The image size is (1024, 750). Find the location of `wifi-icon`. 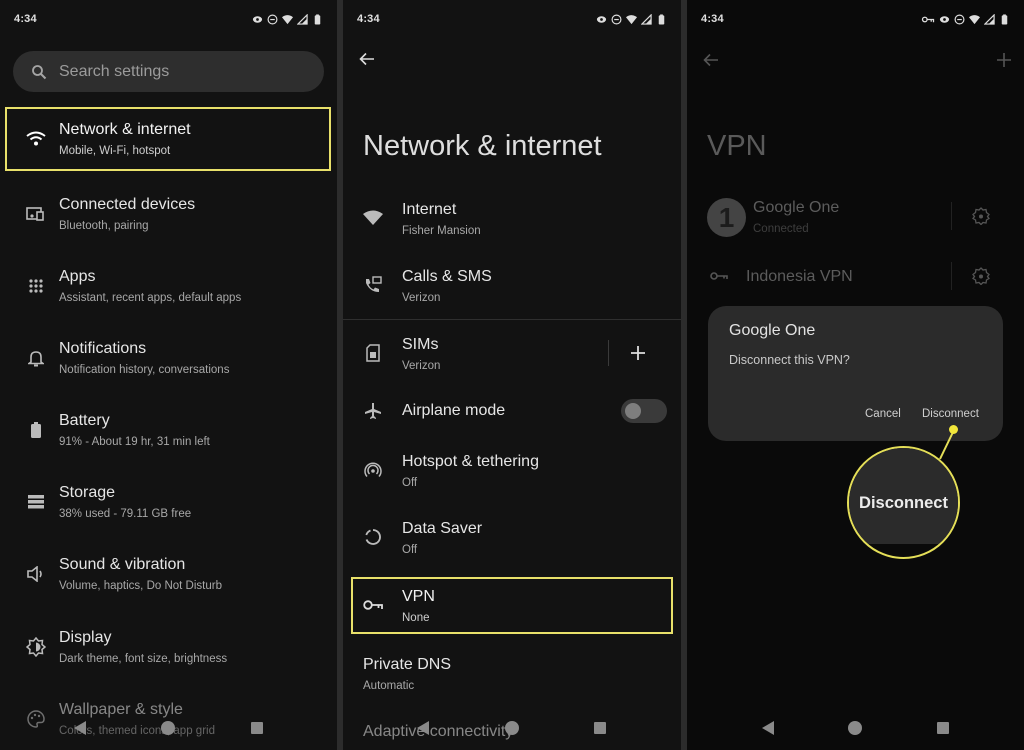

wifi-icon is located at coordinates (373, 218).